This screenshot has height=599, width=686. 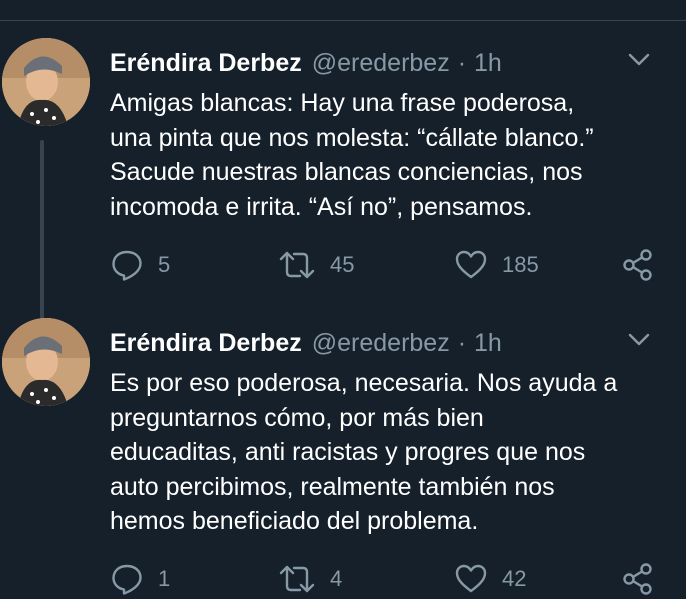 I want to click on tweet-actions: 1 4 42, so click(x=390, y=579).